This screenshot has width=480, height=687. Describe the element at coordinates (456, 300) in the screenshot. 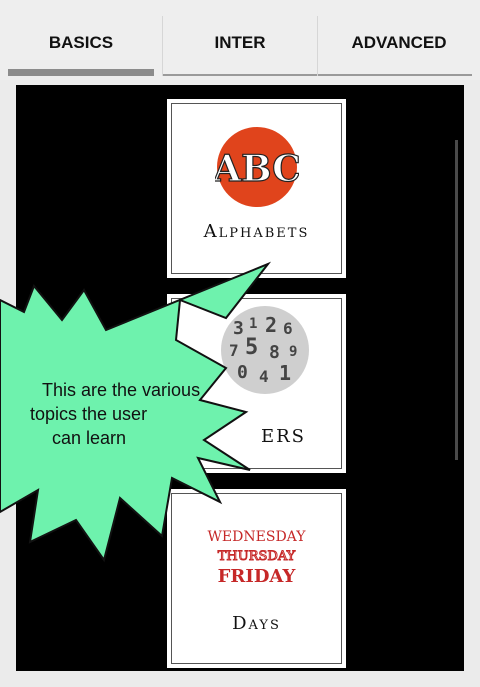

I see `scrollbar` at that location.